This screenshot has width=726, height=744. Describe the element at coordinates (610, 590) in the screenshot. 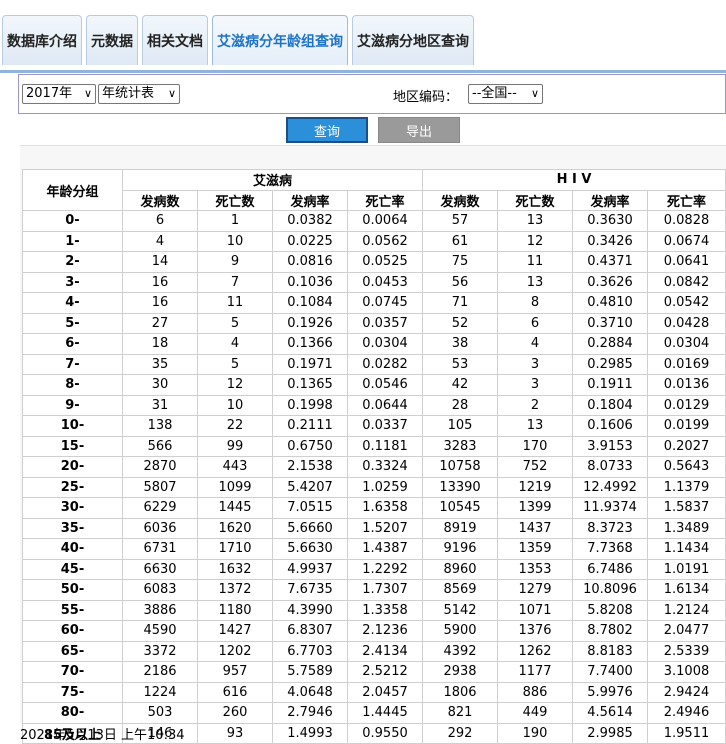

I see `table-cell: 10.8096` at that location.